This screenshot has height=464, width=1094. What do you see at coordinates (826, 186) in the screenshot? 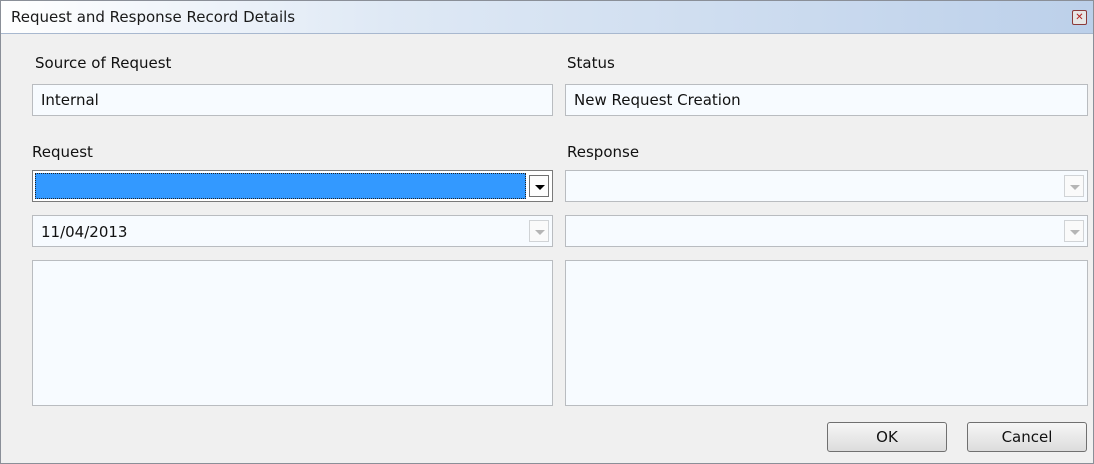
I see `response-type-dropdown` at bounding box center [826, 186].